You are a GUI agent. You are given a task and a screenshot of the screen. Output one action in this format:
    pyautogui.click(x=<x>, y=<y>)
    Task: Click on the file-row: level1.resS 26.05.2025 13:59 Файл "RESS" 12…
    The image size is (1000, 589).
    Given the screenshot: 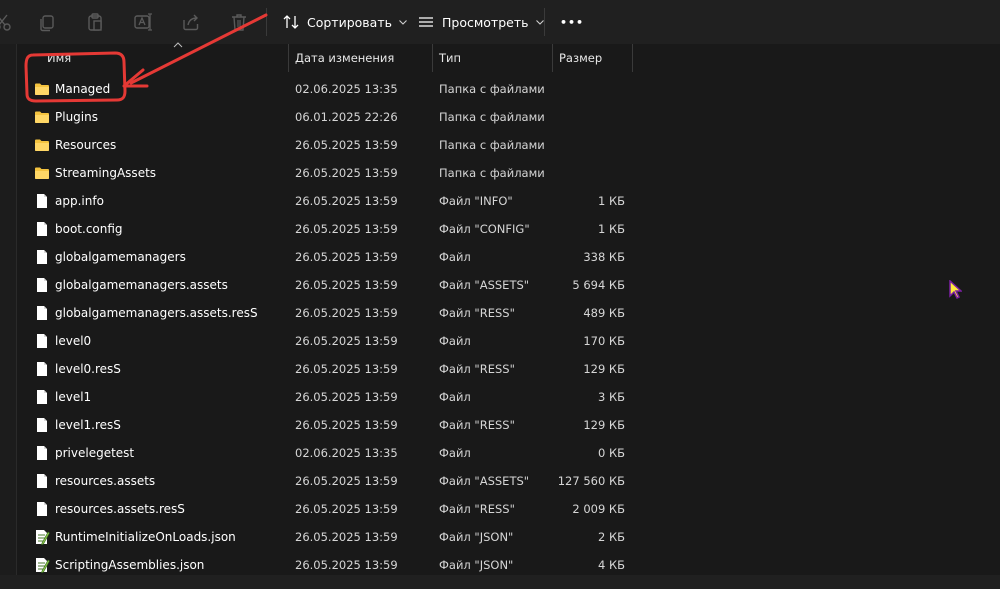 What is the action you would take?
    pyautogui.click(x=326, y=425)
    